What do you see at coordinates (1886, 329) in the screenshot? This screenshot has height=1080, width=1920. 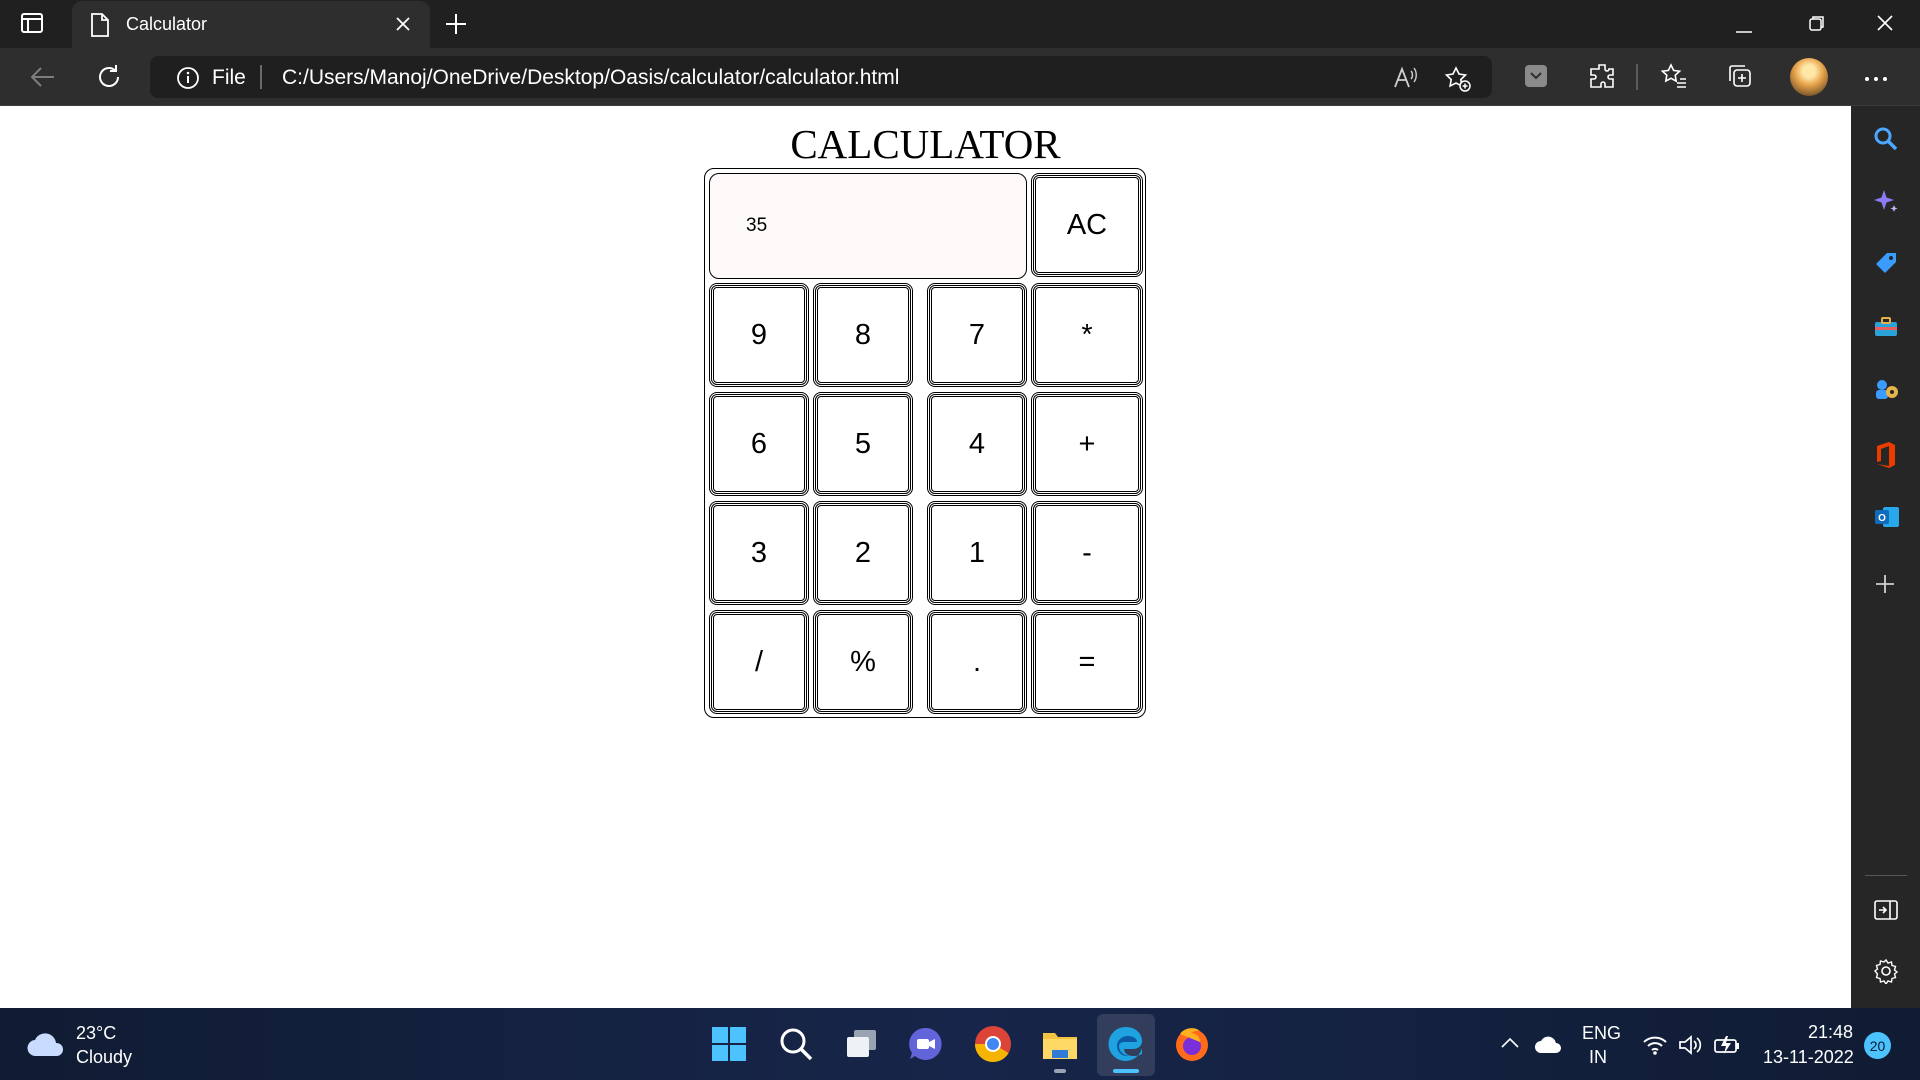 I see `tools-toolbox-icon` at bounding box center [1886, 329].